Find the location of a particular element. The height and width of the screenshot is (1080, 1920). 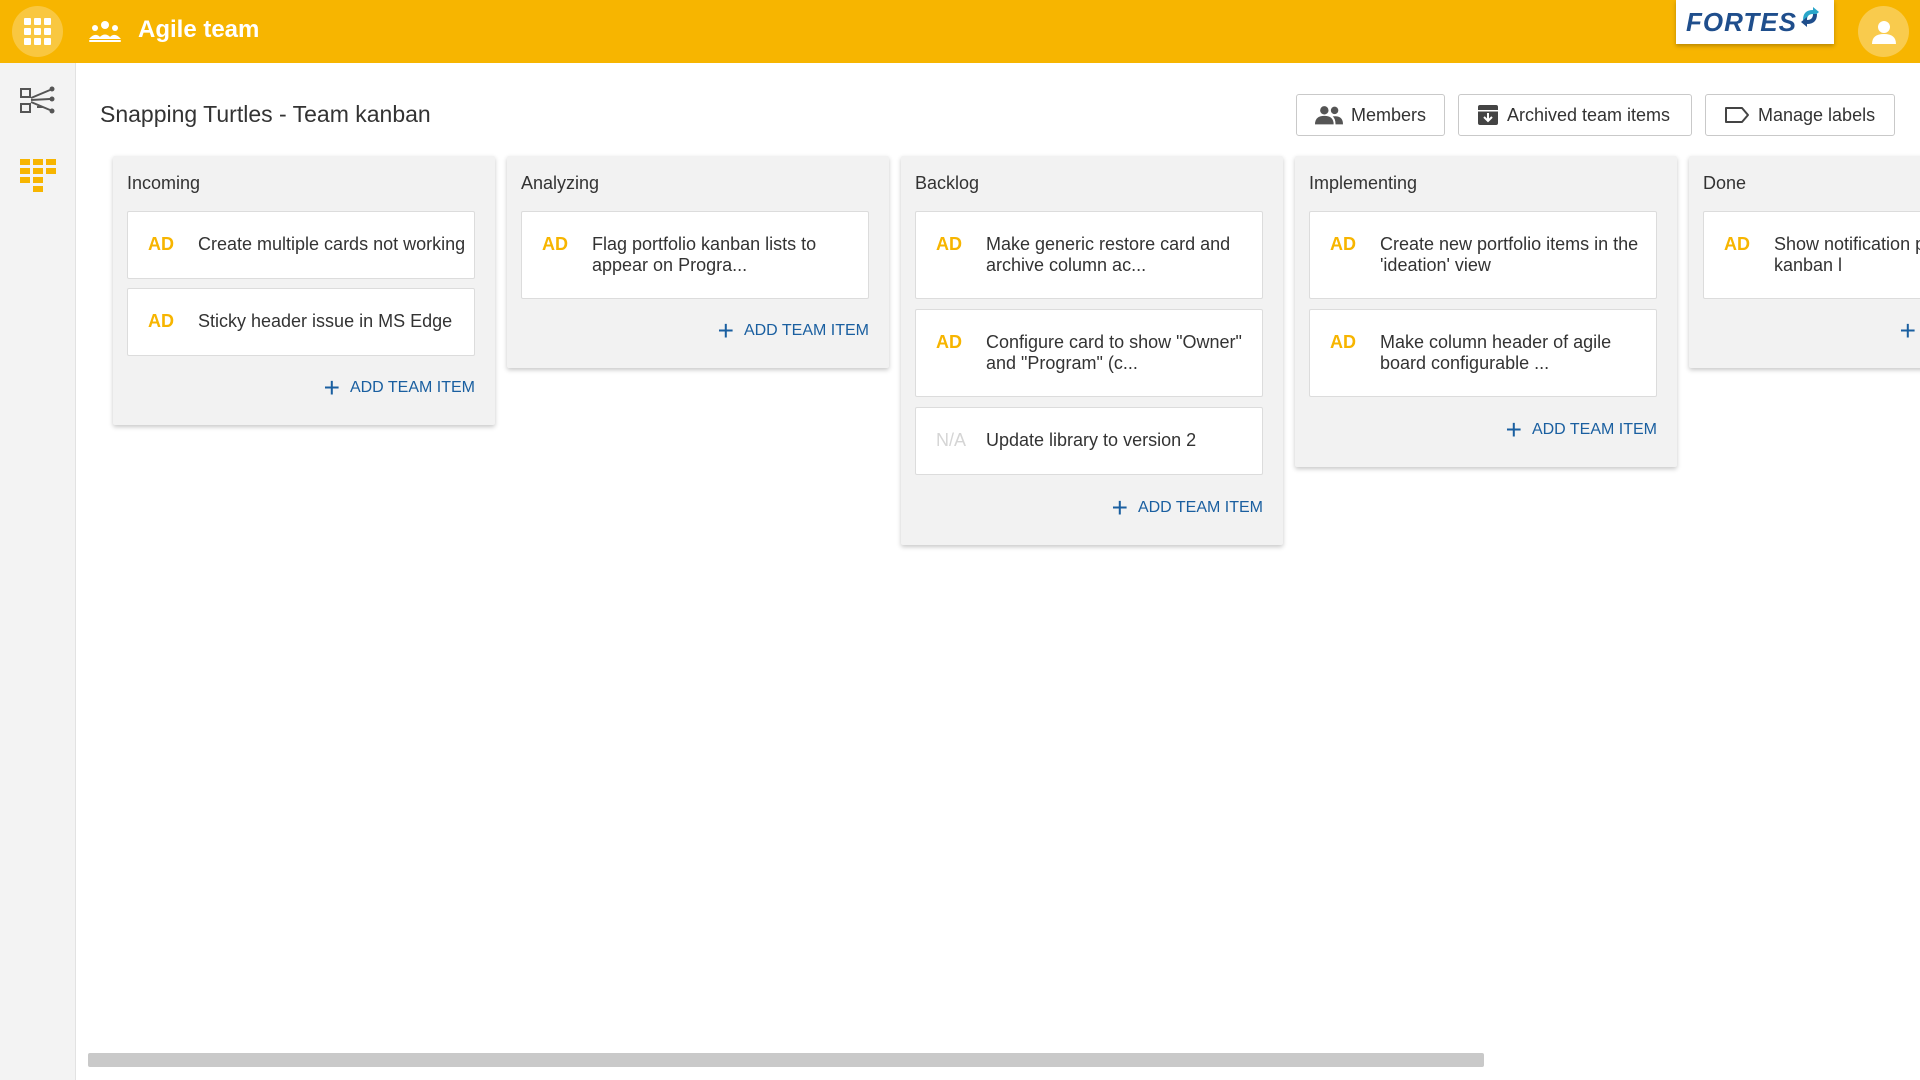

sidebar-item-hierarchy is located at coordinates (38, 101).